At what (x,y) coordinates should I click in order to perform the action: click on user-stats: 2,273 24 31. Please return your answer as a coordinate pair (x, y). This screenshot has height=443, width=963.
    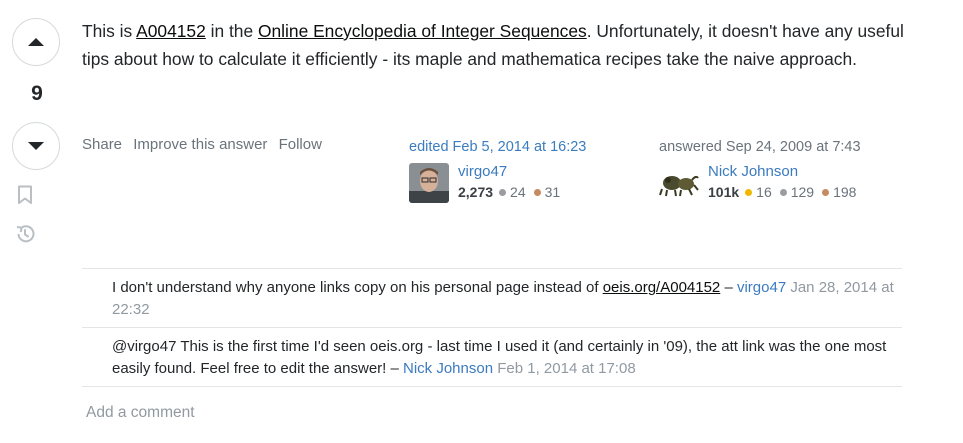
    Looking at the image, I should click on (513, 192).